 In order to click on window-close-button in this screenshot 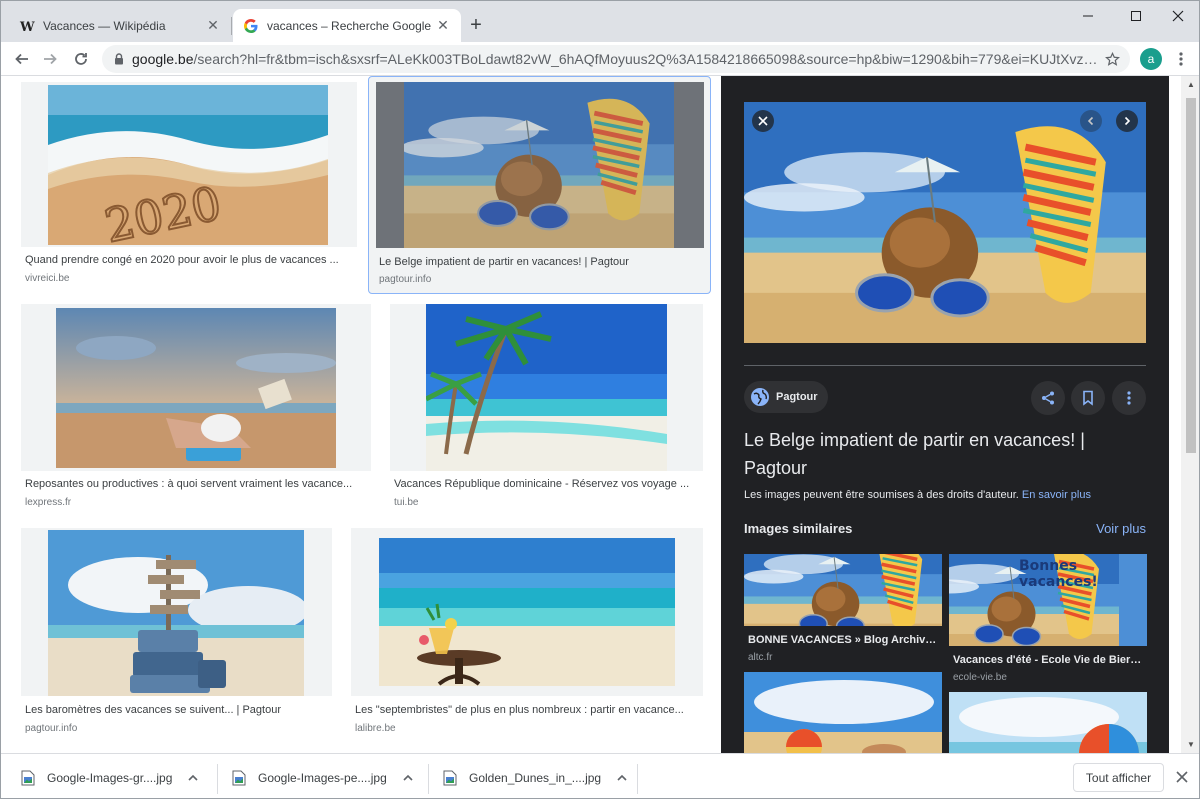, I will do `click(1177, 16)`.